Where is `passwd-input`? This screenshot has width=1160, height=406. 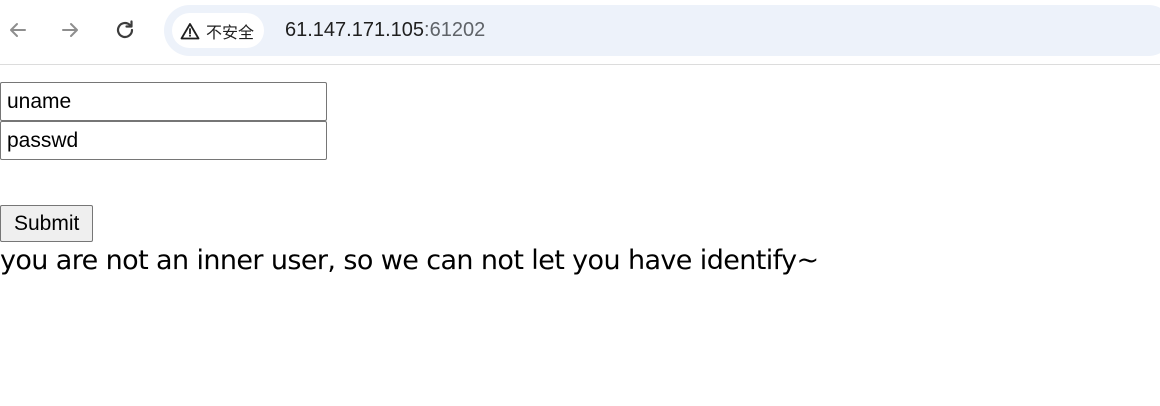
passwd-input is located at coordinates (163, 140).